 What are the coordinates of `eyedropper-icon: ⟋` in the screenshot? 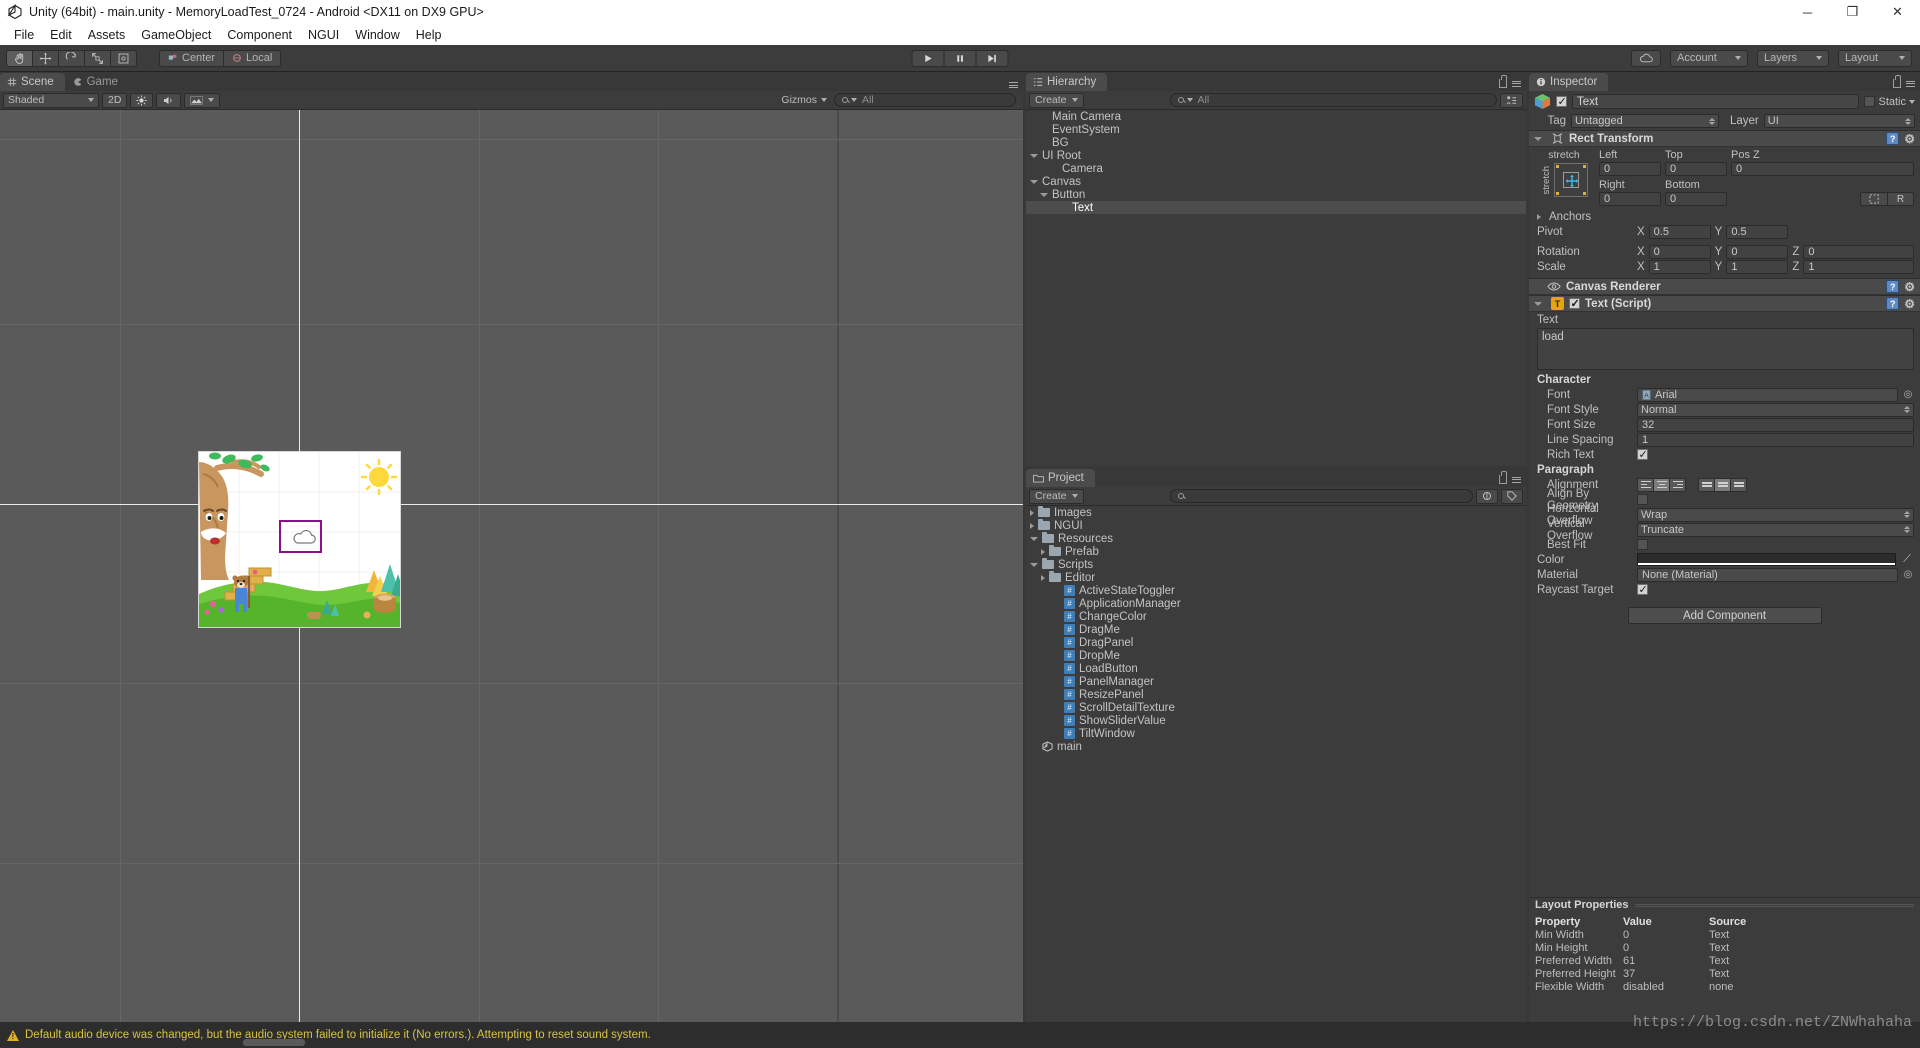 It's located at (1907, 559).